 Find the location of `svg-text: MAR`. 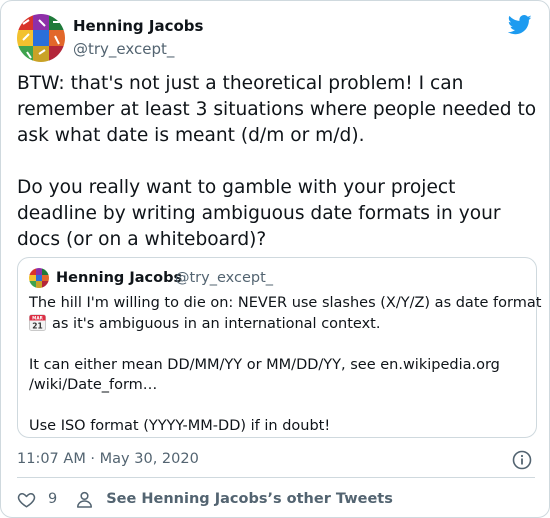

svg-text: MAR is located at coordinates (37, 317).